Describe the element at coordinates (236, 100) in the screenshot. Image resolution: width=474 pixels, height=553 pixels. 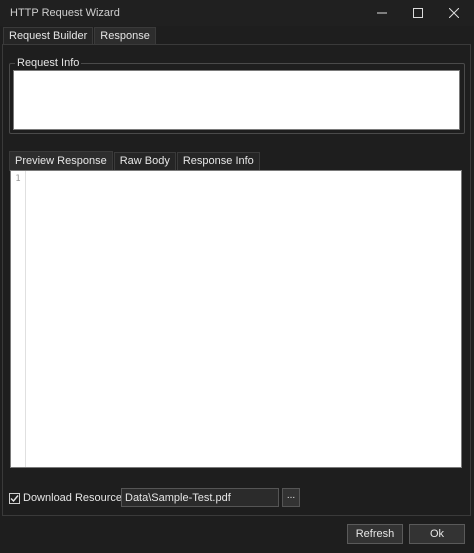
I see `request-info-box` at that location.